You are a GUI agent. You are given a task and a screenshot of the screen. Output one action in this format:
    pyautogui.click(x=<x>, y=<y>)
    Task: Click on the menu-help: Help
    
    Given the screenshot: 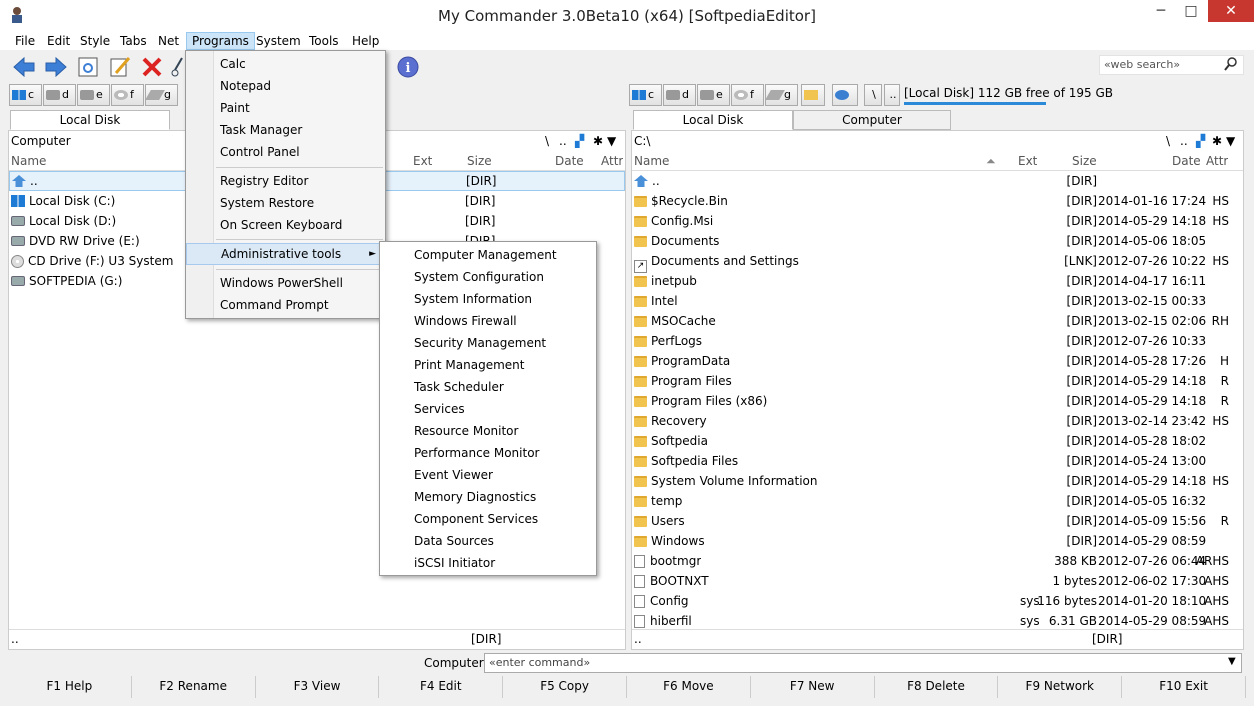 What is the action you would take?
    pyautogui.click(x=365, y=41)
    